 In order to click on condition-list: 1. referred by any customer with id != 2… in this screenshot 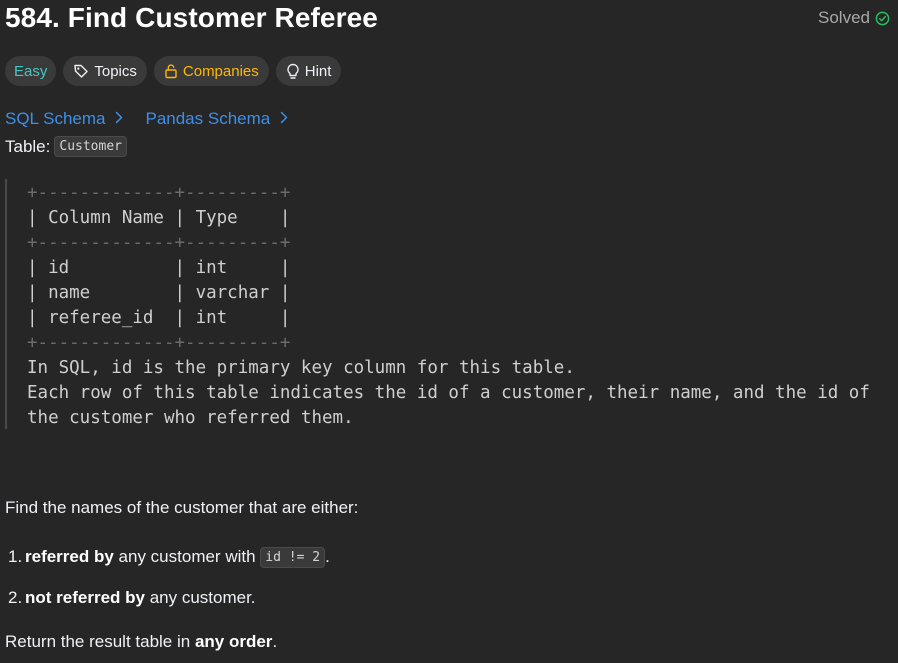, I will do `click(169, 585)`.